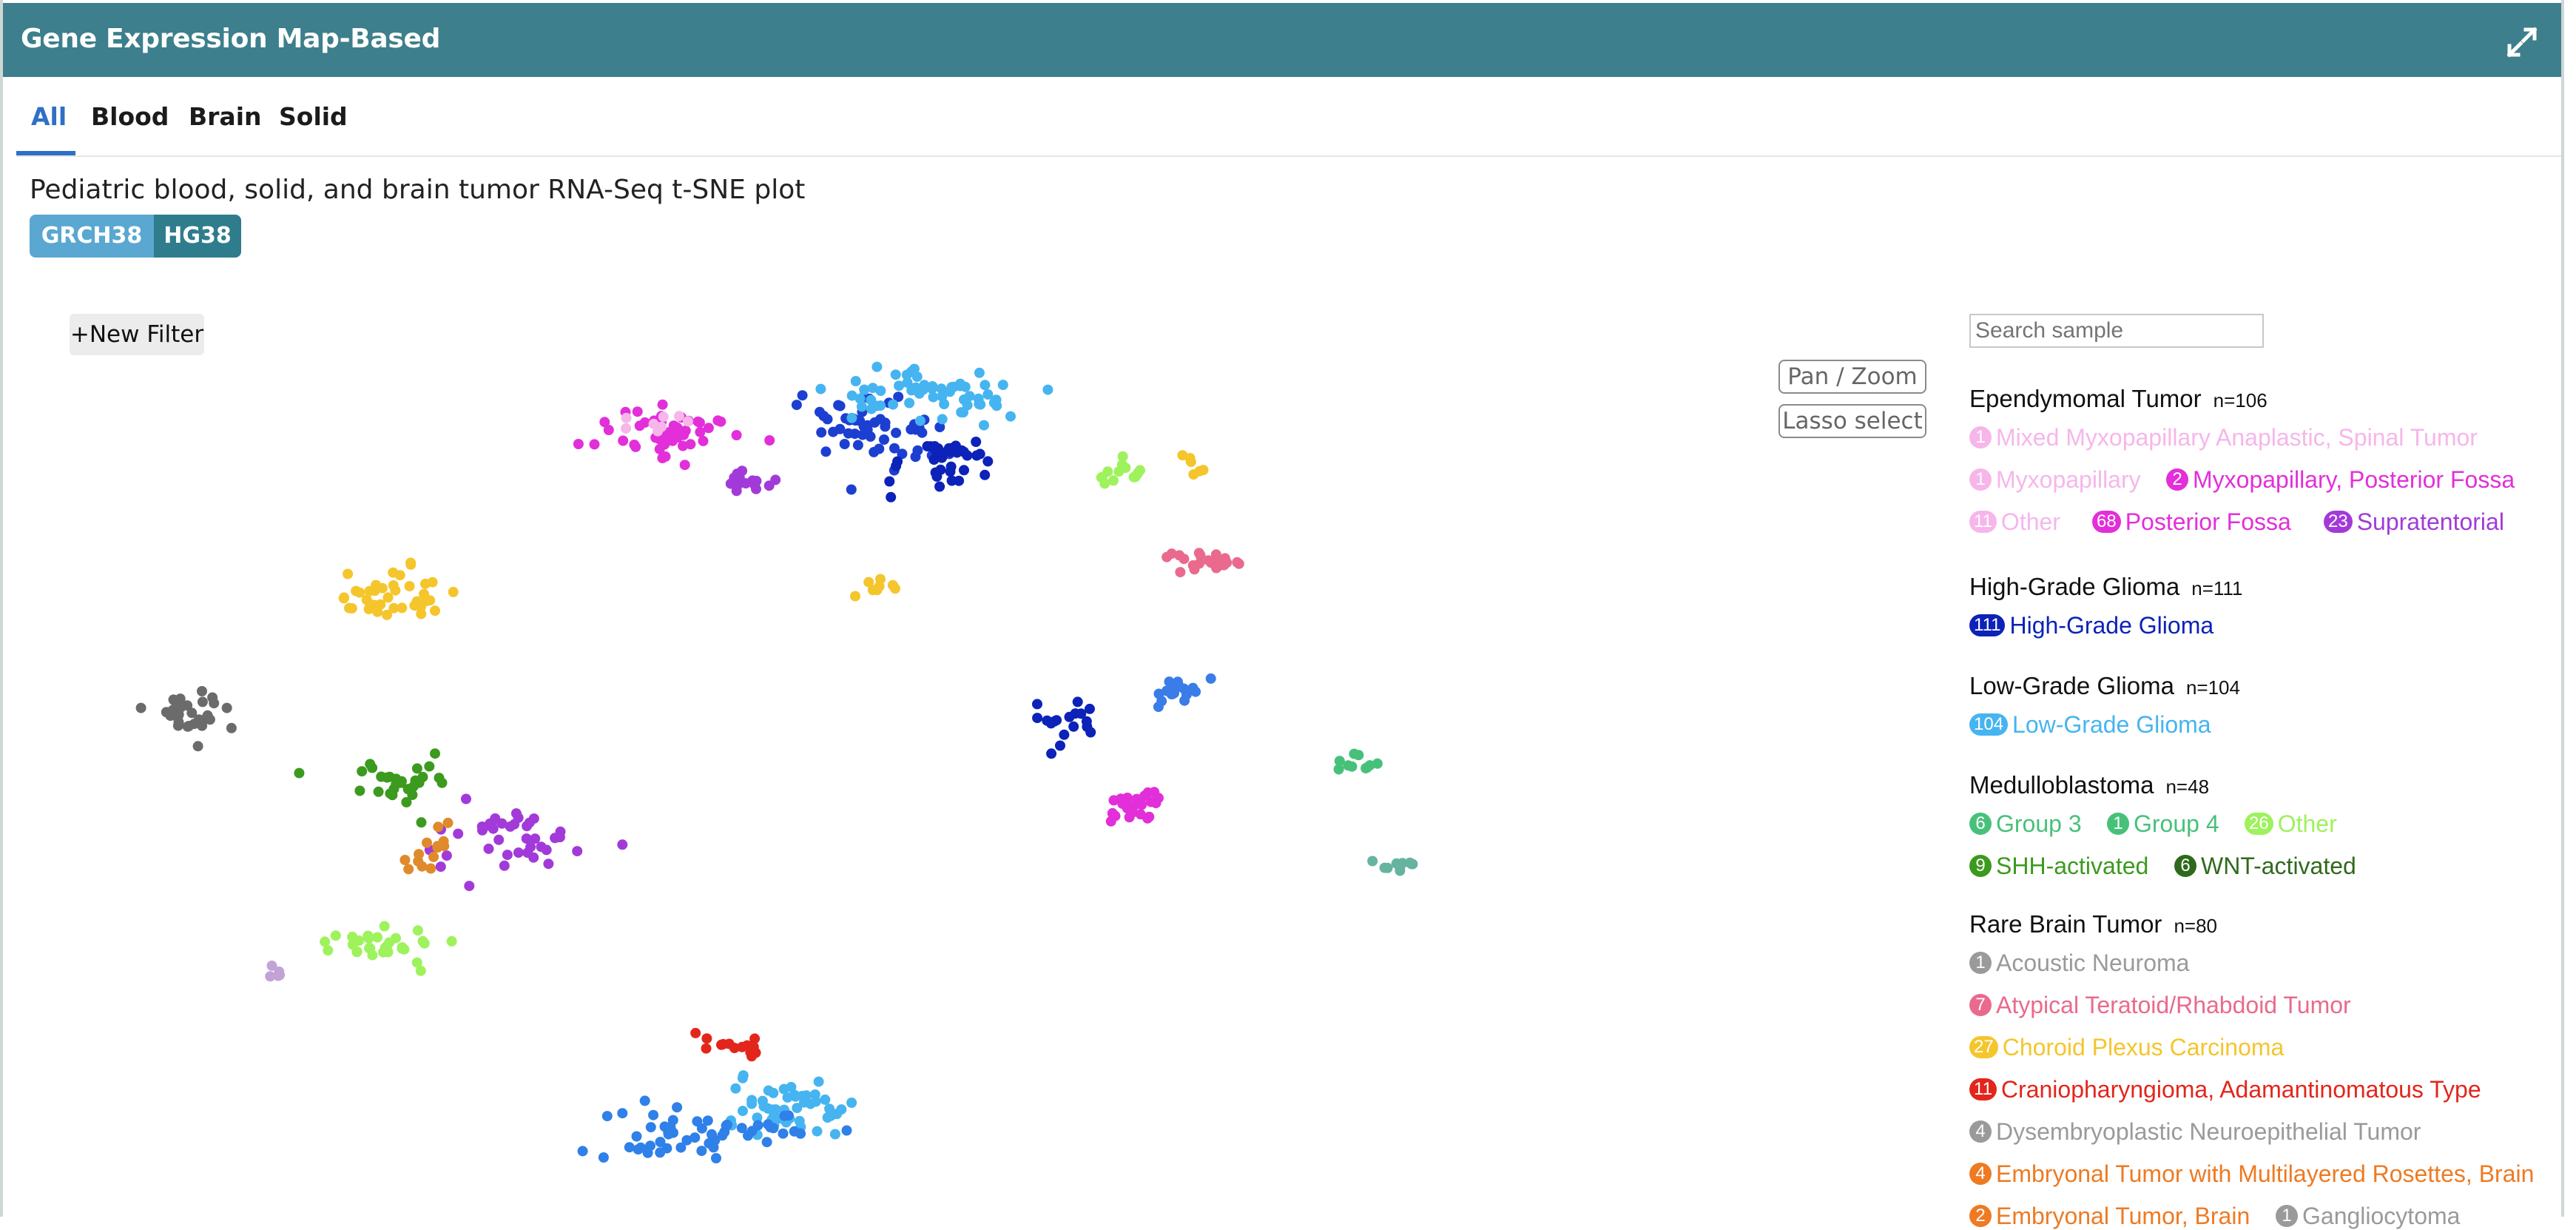 This screenshot has width=2576, height=1230. Describe the element at coordinates (2291, 824) in the screenshot. I see `legend-item: 26 Other` at that location.